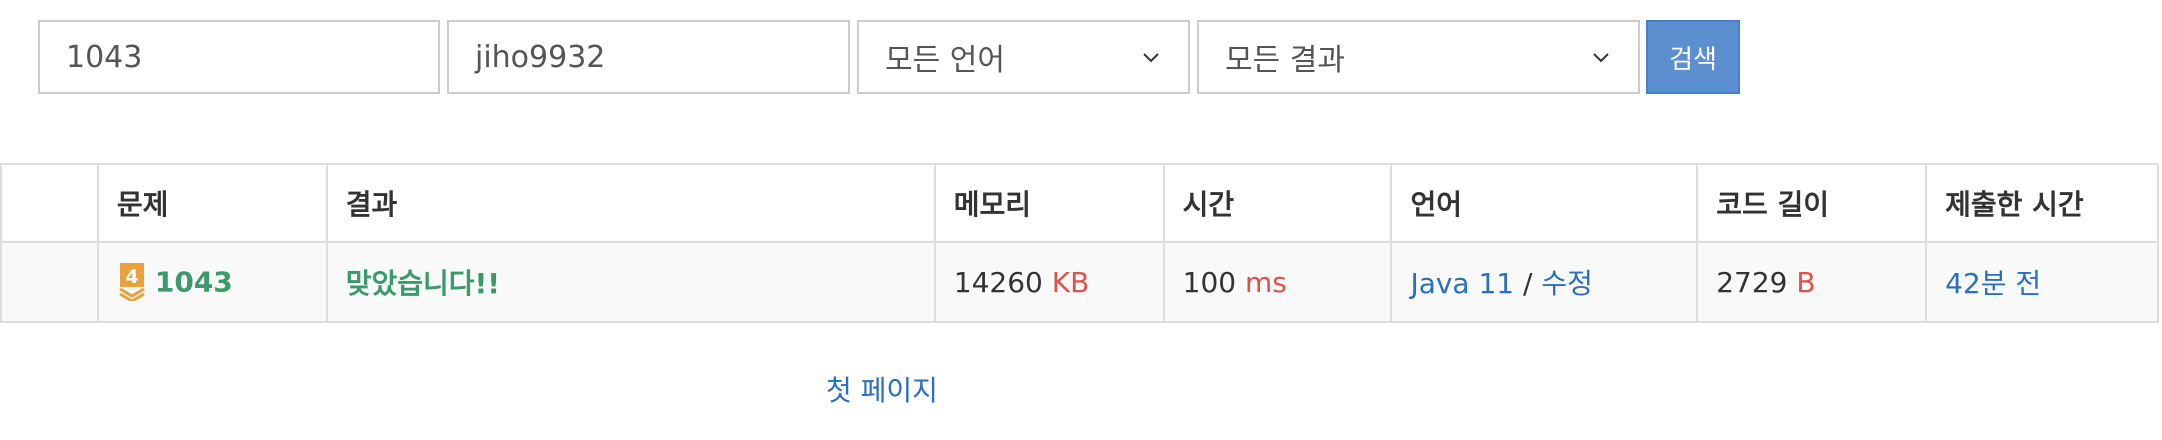 Image resolution: width=2162 pixels, height=440 pixels. Describe the element at coordinates (1049, 282) in the screenshot. I see `cell-memory: 14260 KB` at that location.